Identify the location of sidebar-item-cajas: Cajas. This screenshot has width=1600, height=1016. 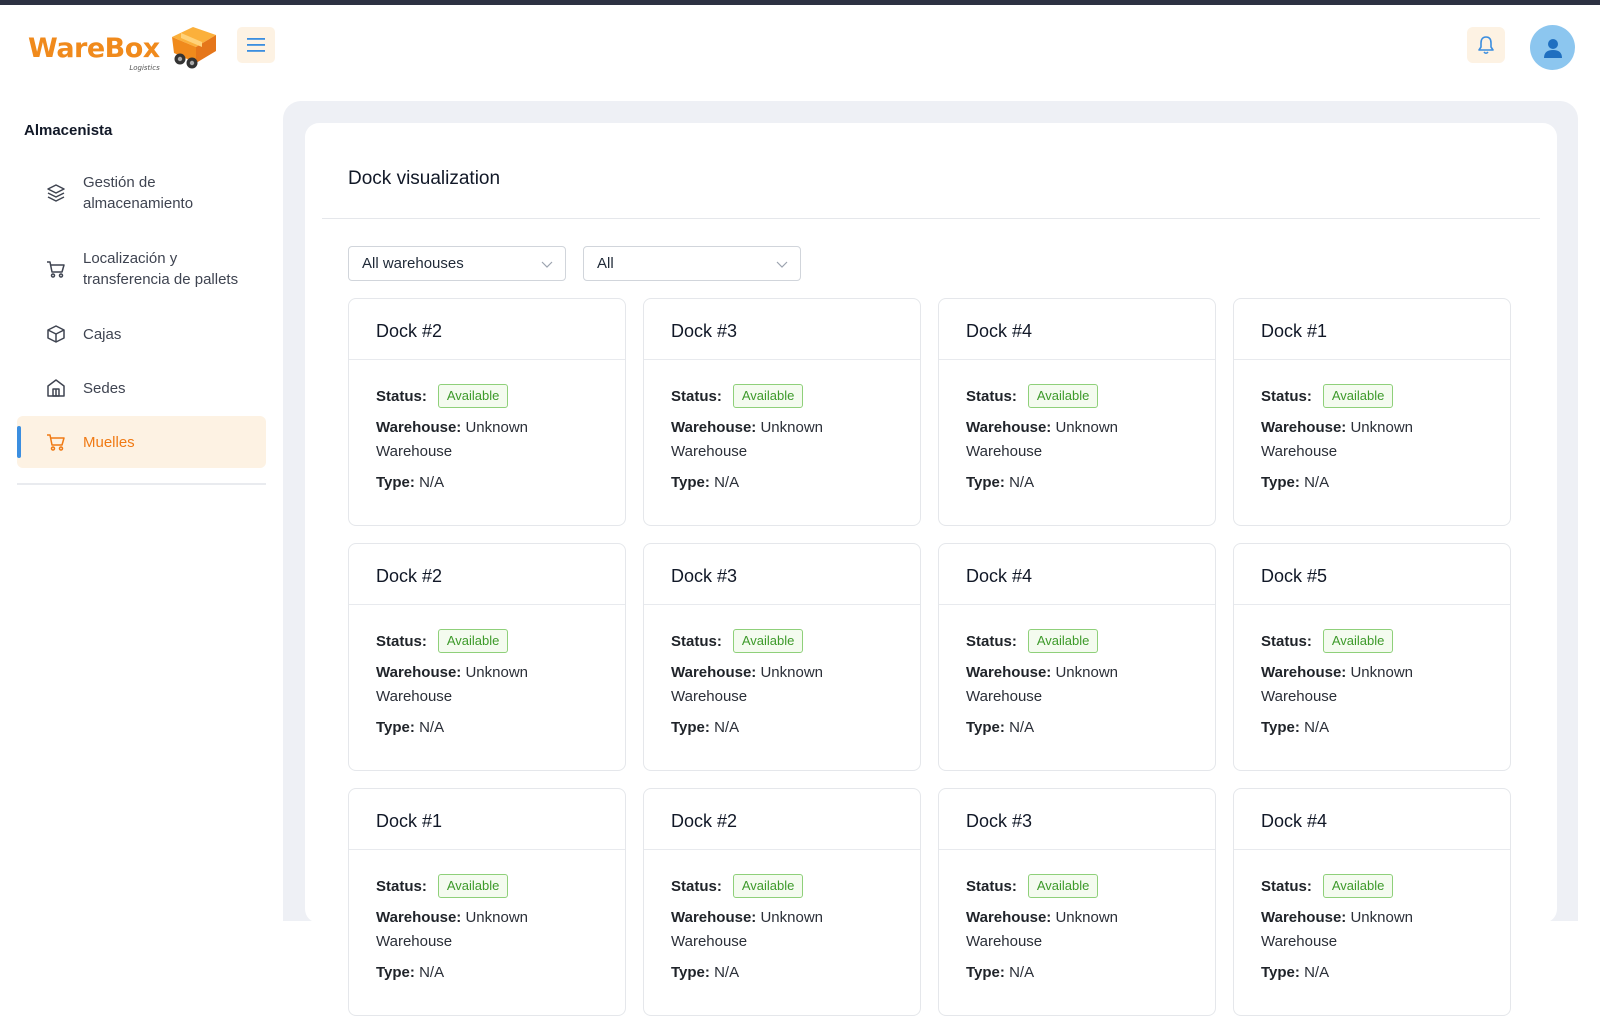
(141, 334).